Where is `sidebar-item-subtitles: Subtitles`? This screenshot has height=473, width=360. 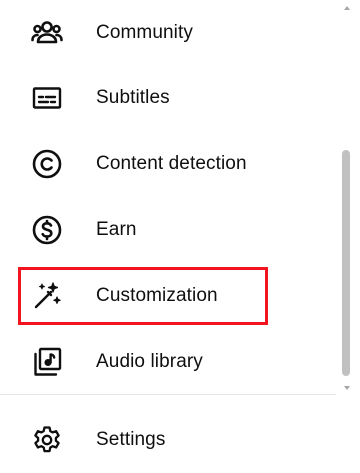
sidebar-item-subtitles: Subtitles is located at coordinates (168, 98).